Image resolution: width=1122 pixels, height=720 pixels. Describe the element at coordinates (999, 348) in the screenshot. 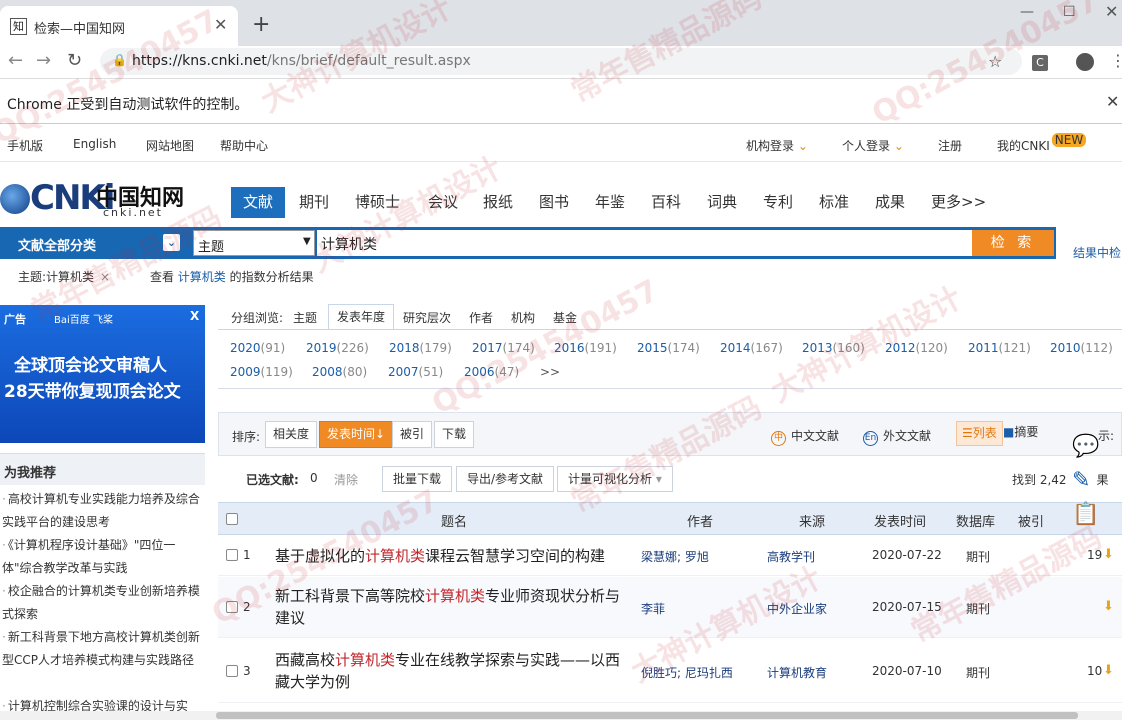

I see `year-link: 2011(121)` at that location.